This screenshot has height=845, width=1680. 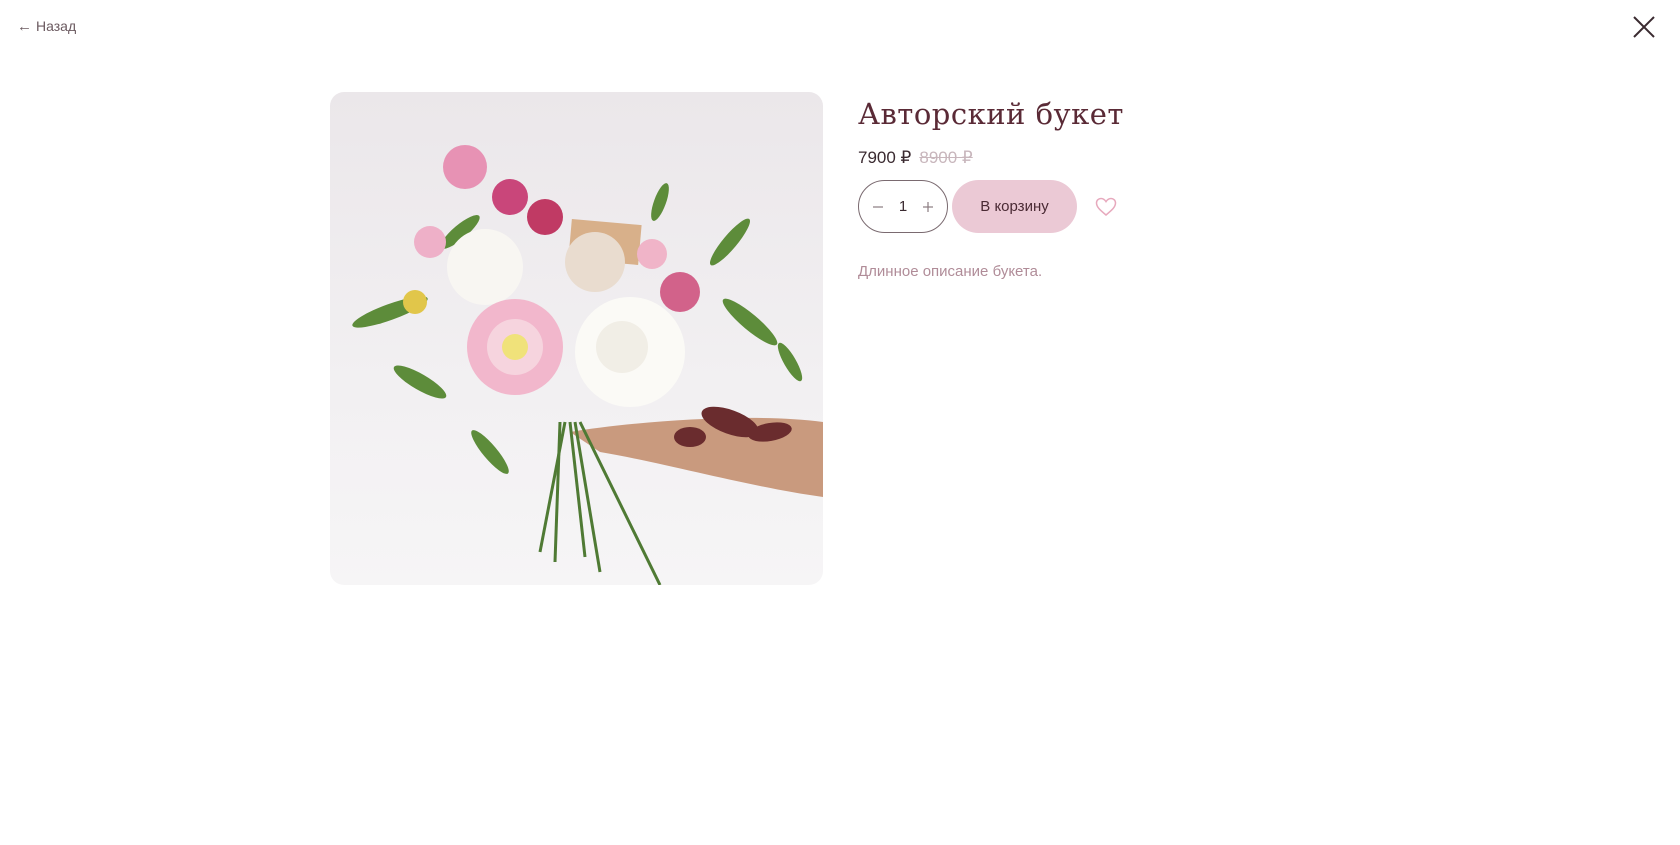 What do you see at coordinates (1644, 27) in the screenshot?
I see `close-icon` at bounding box center [1644, 27].